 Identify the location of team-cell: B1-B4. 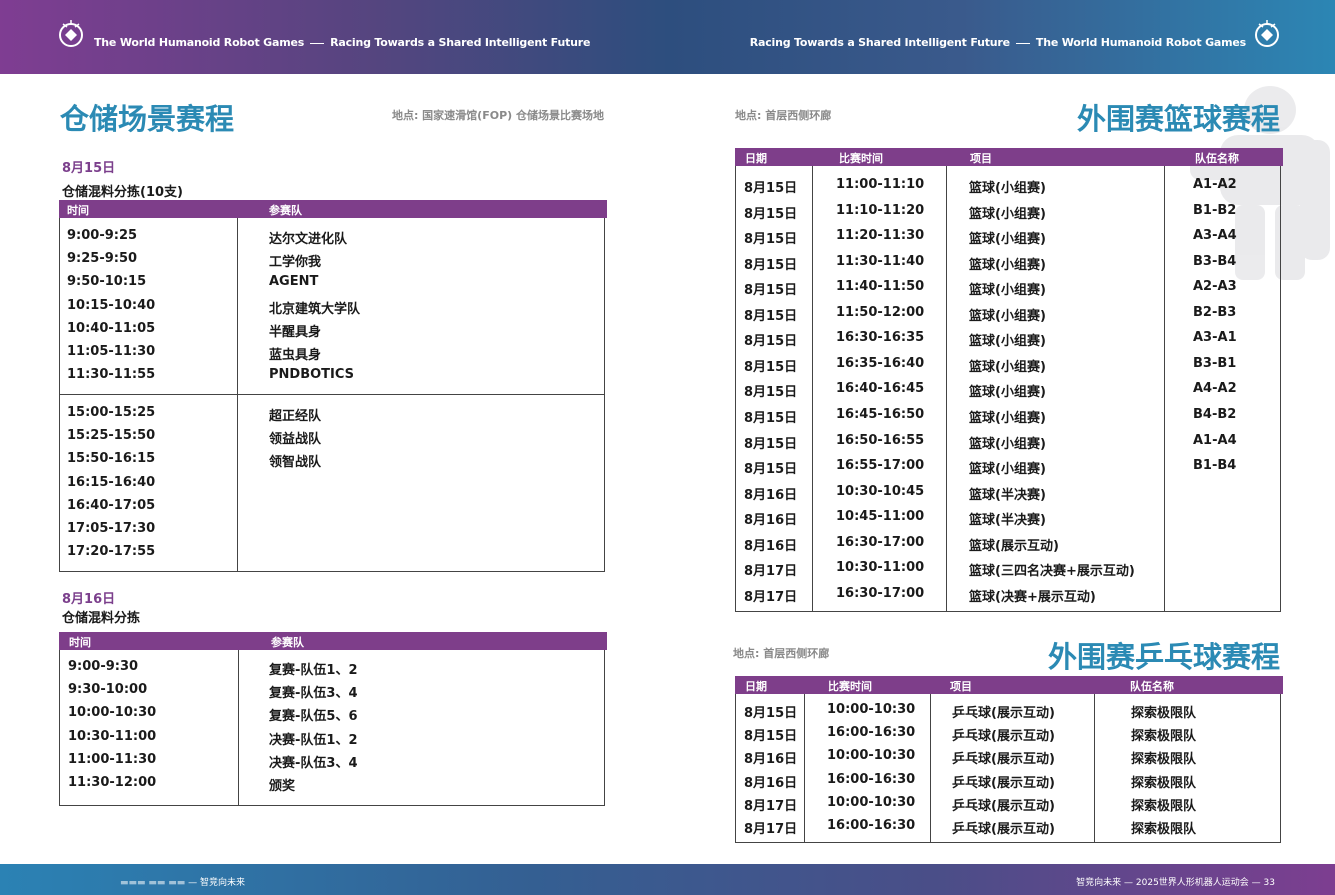
(1215, 466).